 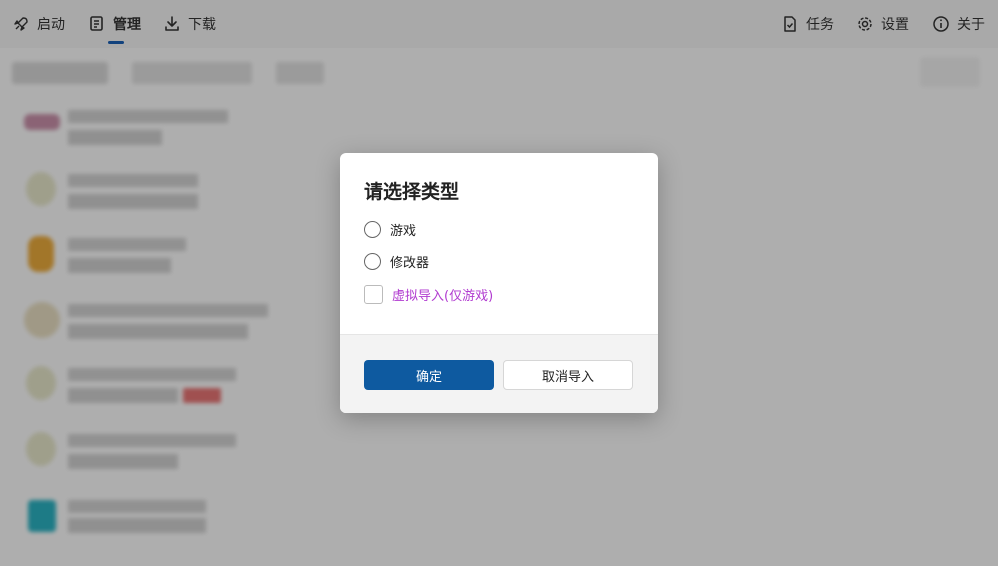 I want to click on virtual-import-checkbox: 虚拟导入(仅游戏), so click(x=428, y=294).